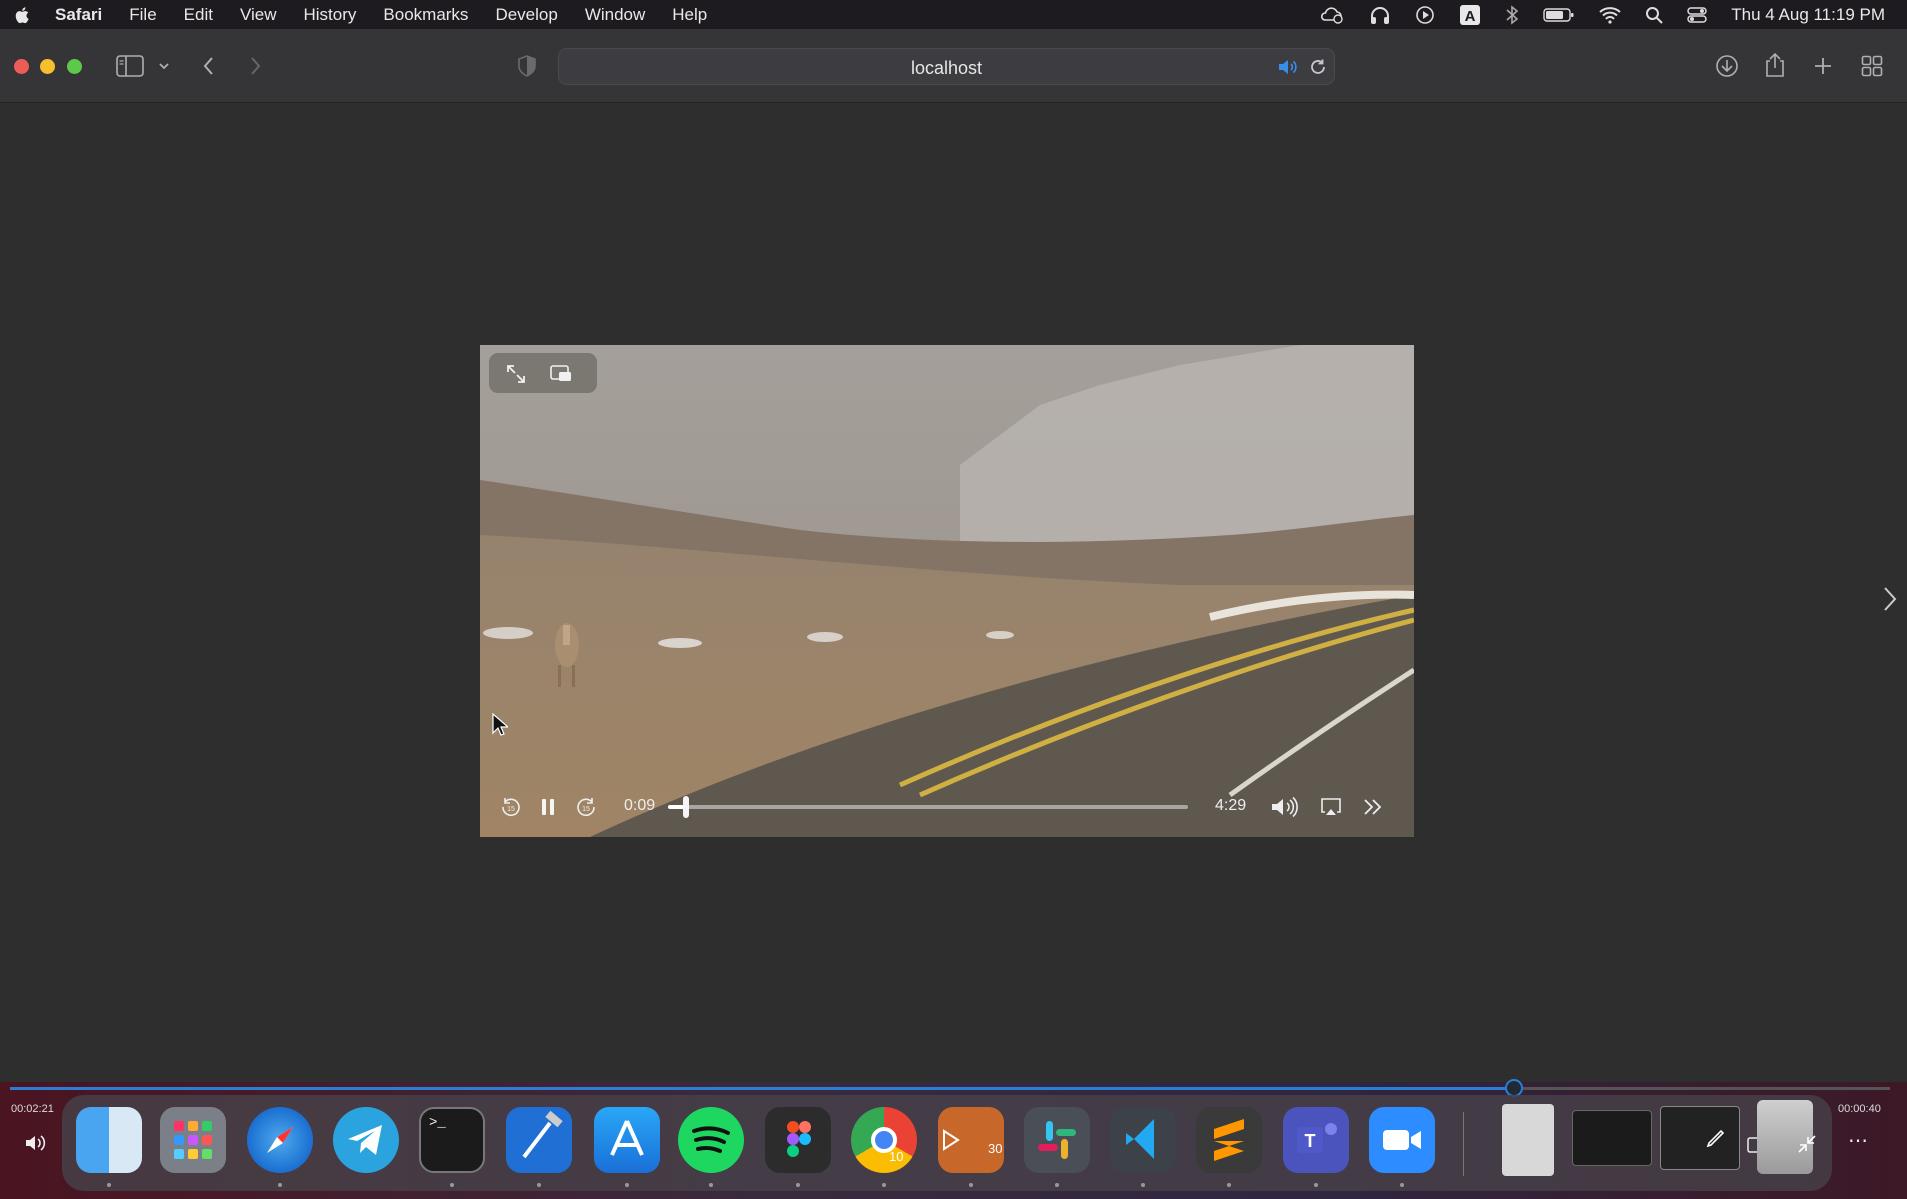 This screenshot has height=1199, width=1907. I want to click on spotify-icon, so click(711, 1139).